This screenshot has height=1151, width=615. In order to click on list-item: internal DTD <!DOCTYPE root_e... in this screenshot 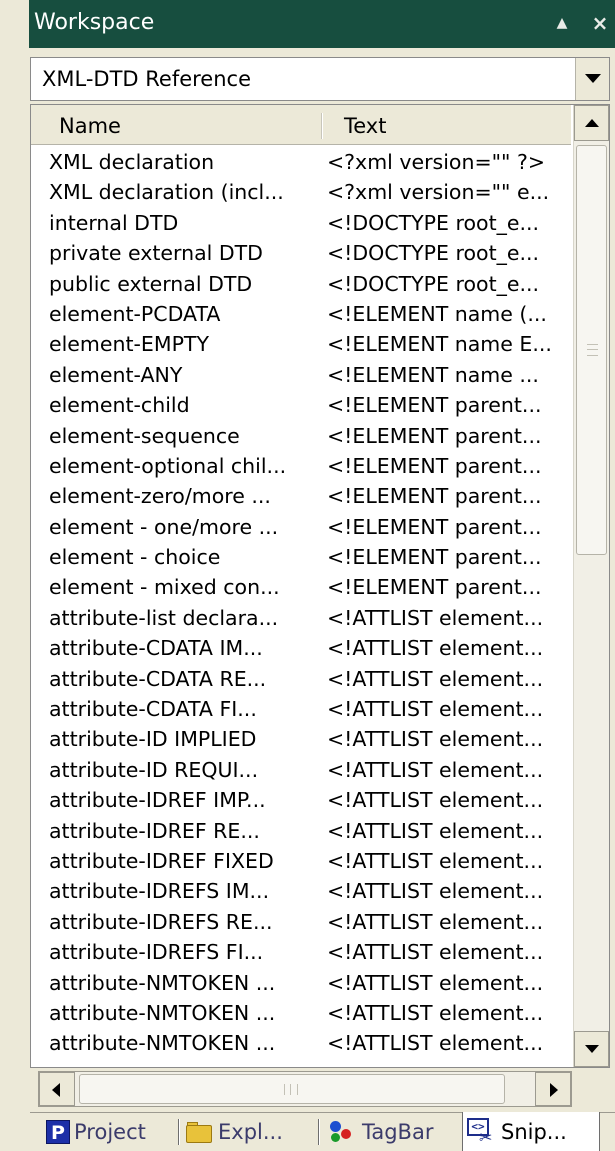, I will do `click(301, 223)`.